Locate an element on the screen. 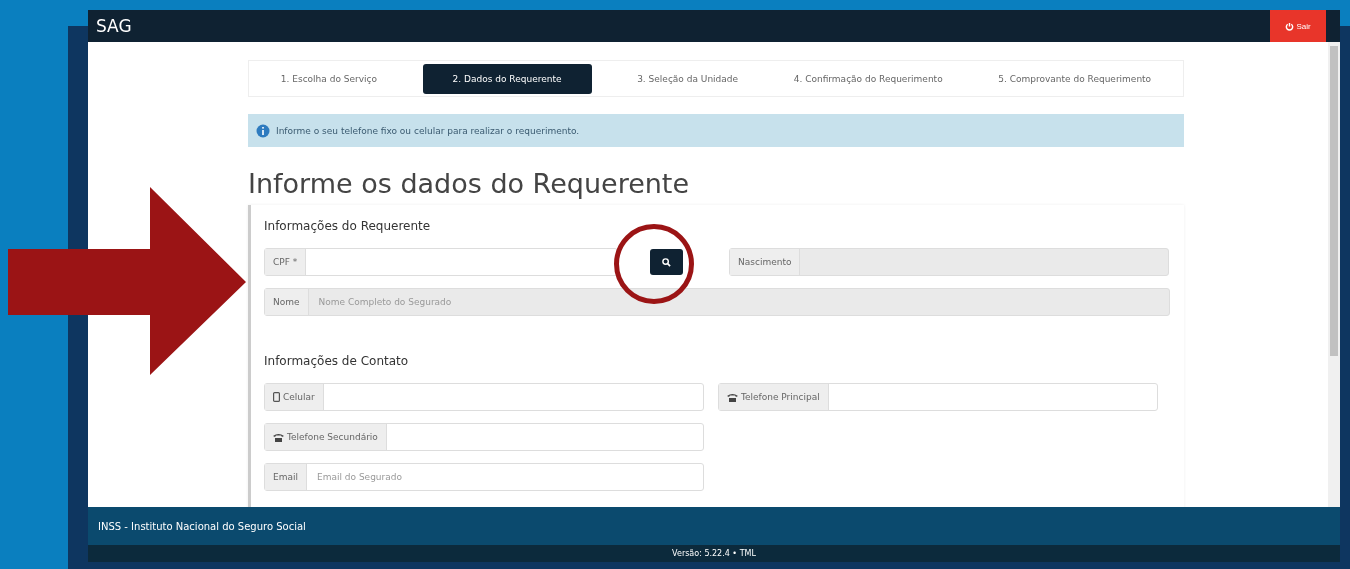  section-heading: Informações do Requerente is located at coordinates (348, 226).